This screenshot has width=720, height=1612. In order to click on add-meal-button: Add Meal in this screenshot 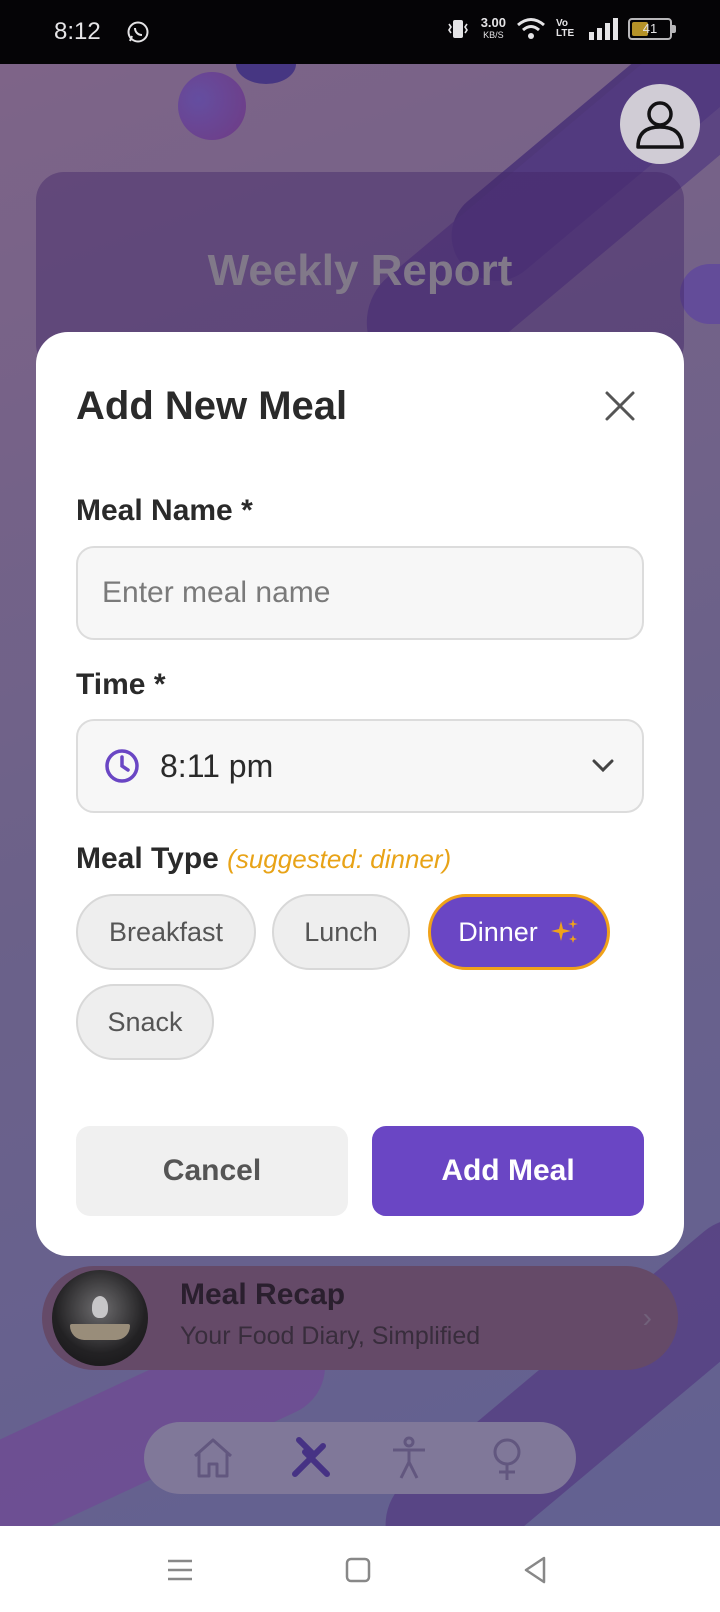, I will do `click(508, 1171)`.